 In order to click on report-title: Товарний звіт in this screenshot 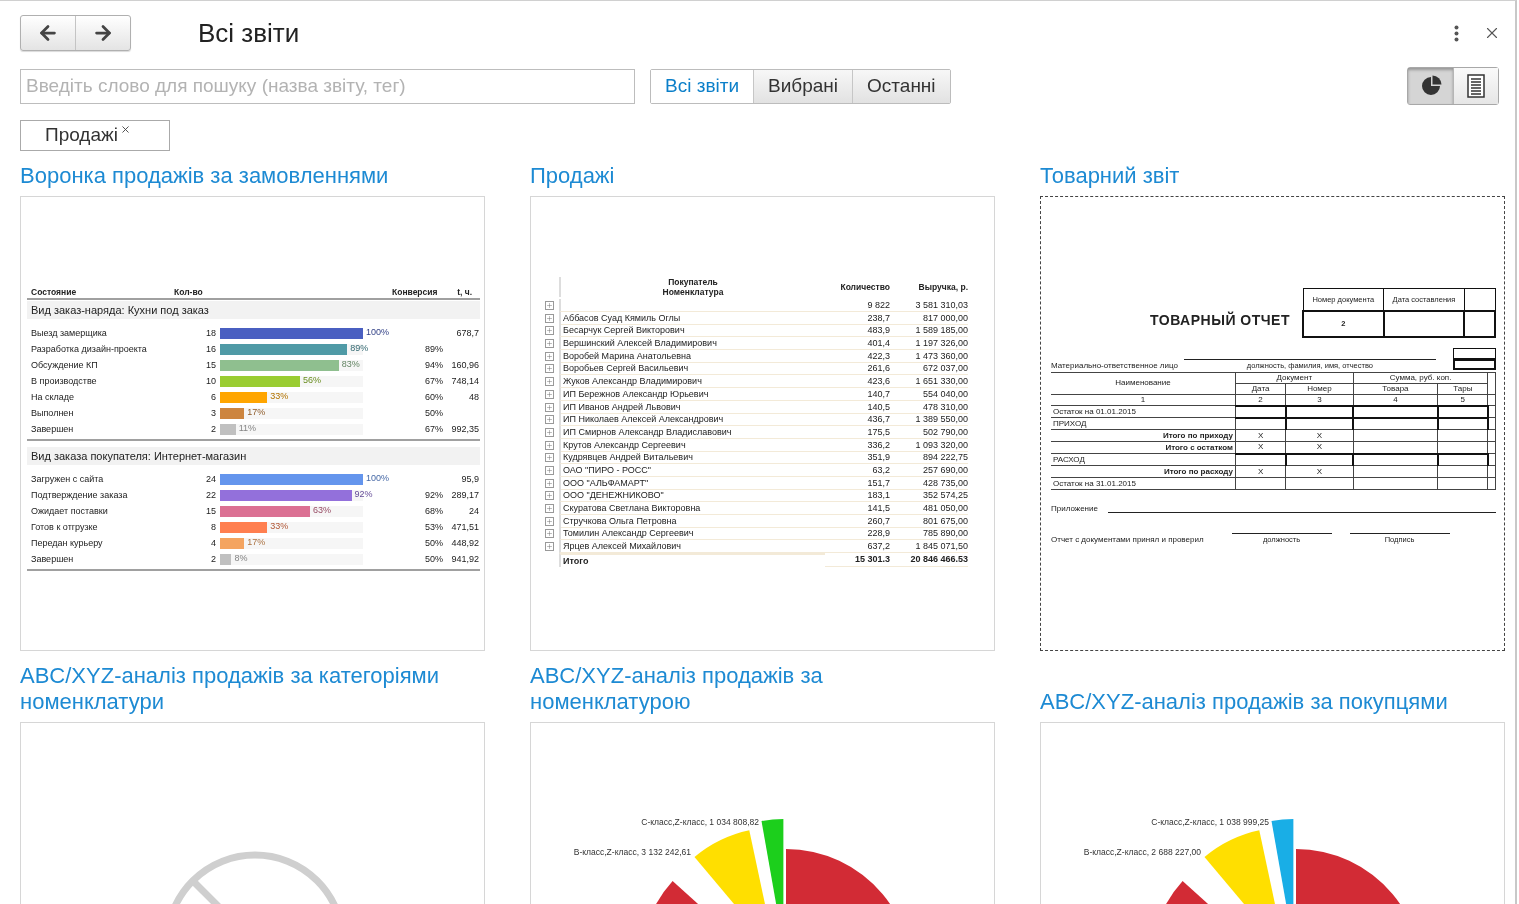, I will do `click(1260, 176)`.